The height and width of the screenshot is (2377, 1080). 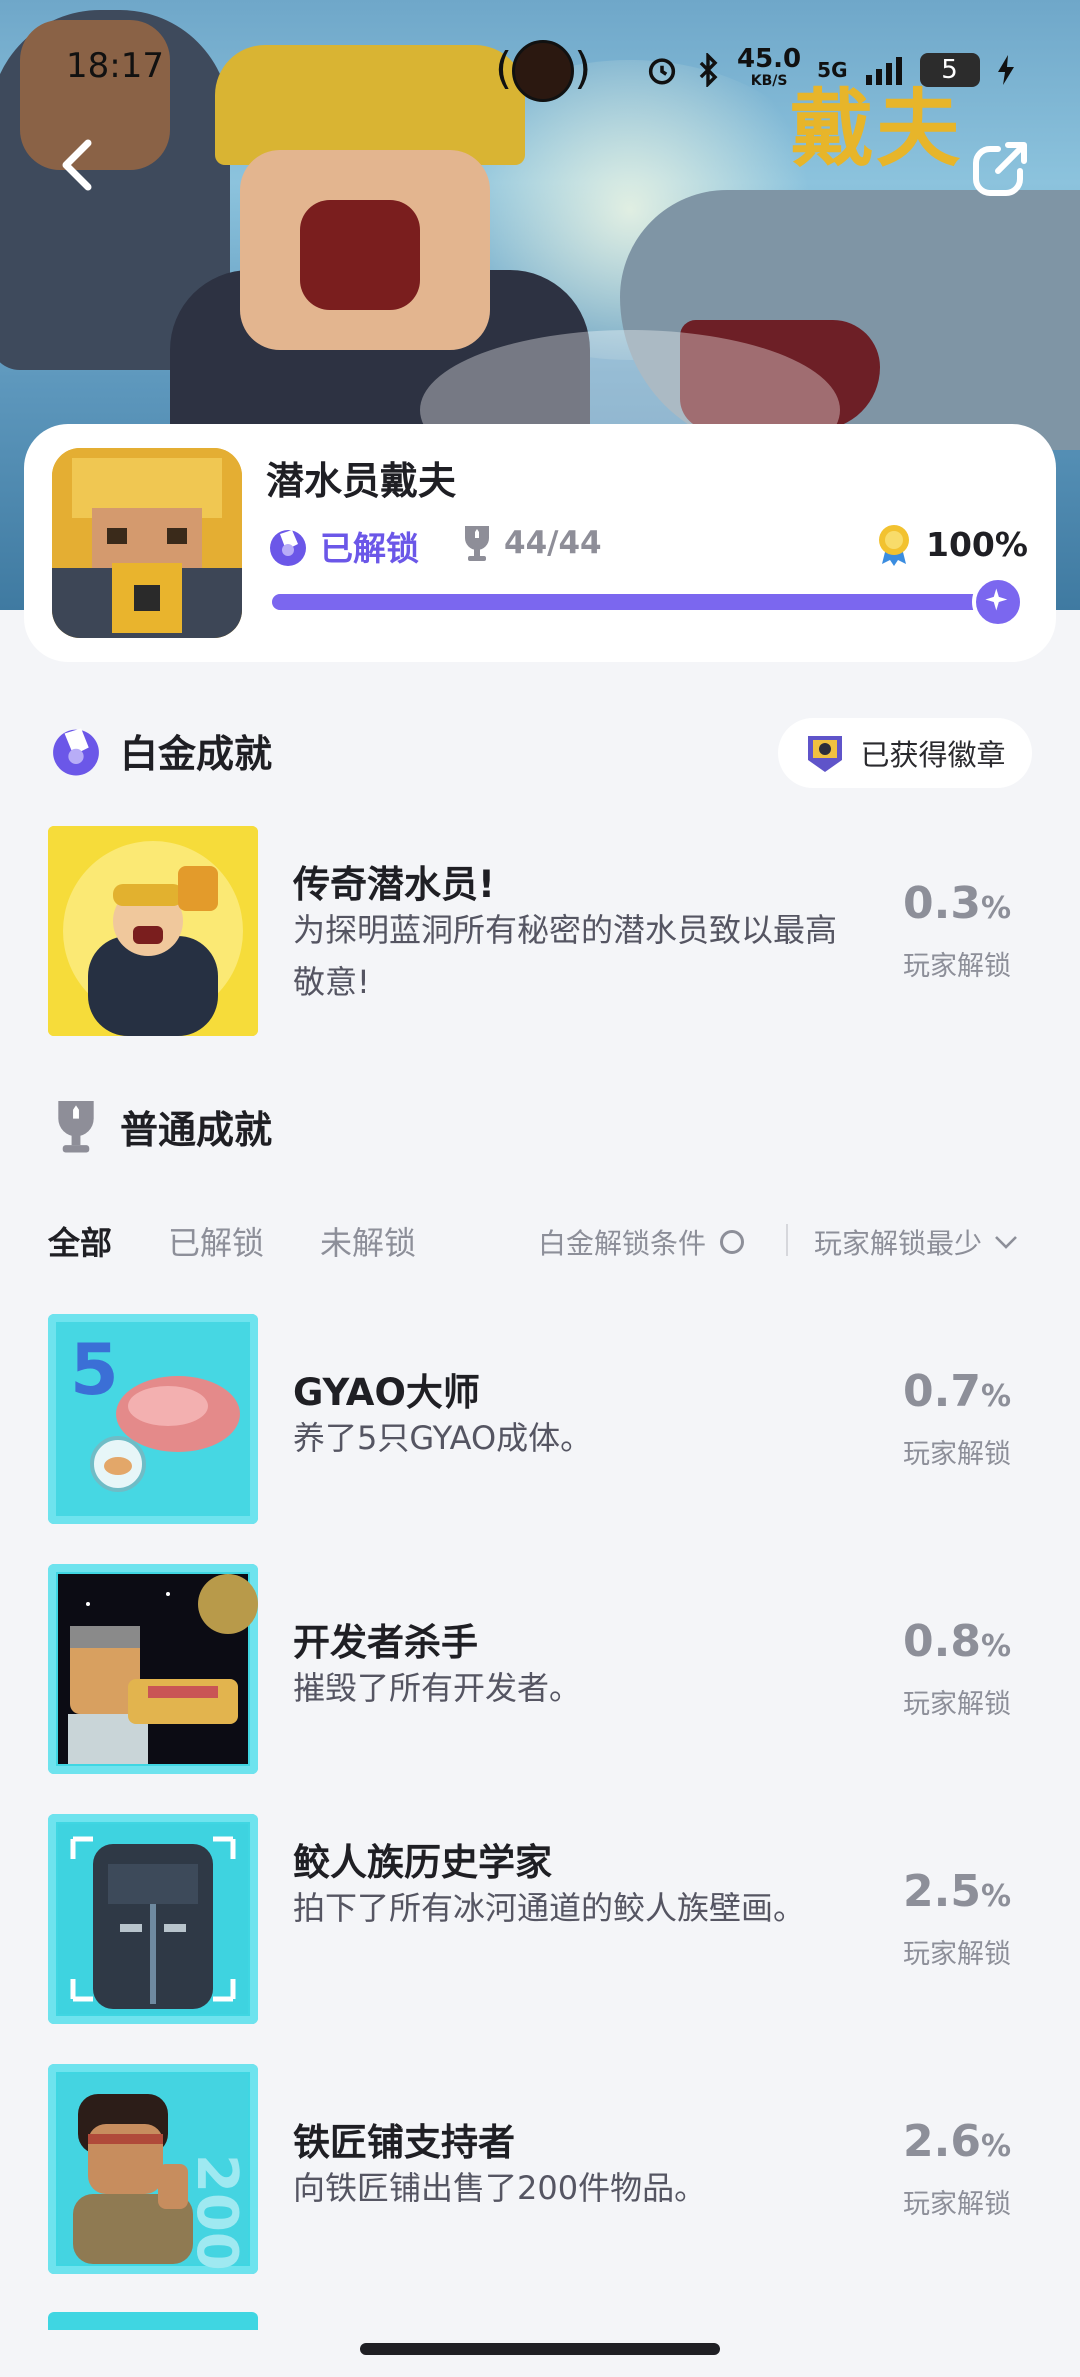 I want to click on developer-killer-icon, so click(x=158, y=1669).